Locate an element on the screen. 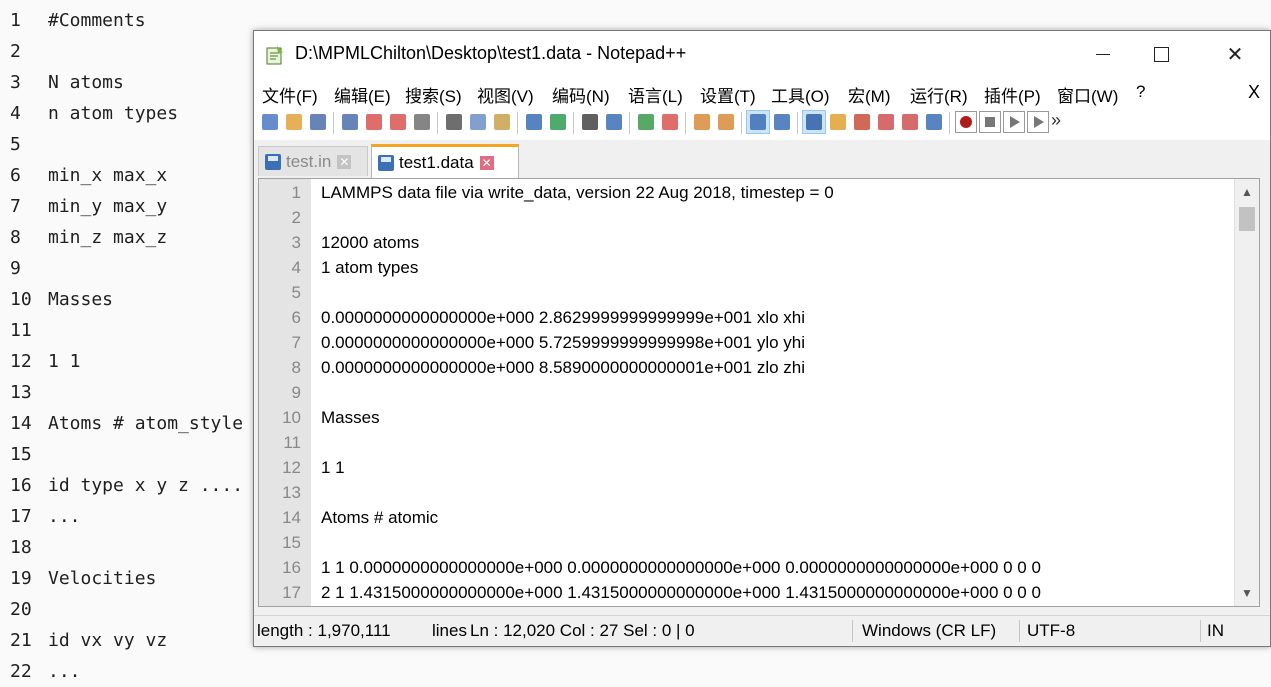  code-line: 5 is located at coordinates (749, 292).